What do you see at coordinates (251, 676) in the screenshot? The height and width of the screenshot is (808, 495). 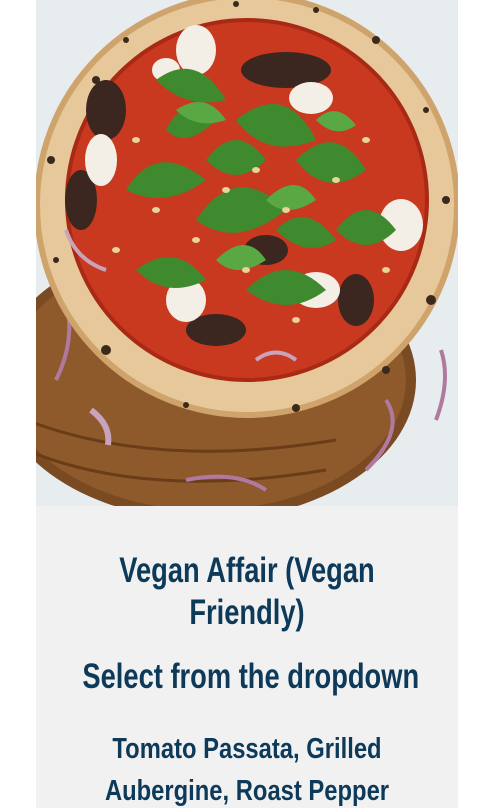 I see `select-prompt: Select from the dropdown` at bounding box center [251, 676].